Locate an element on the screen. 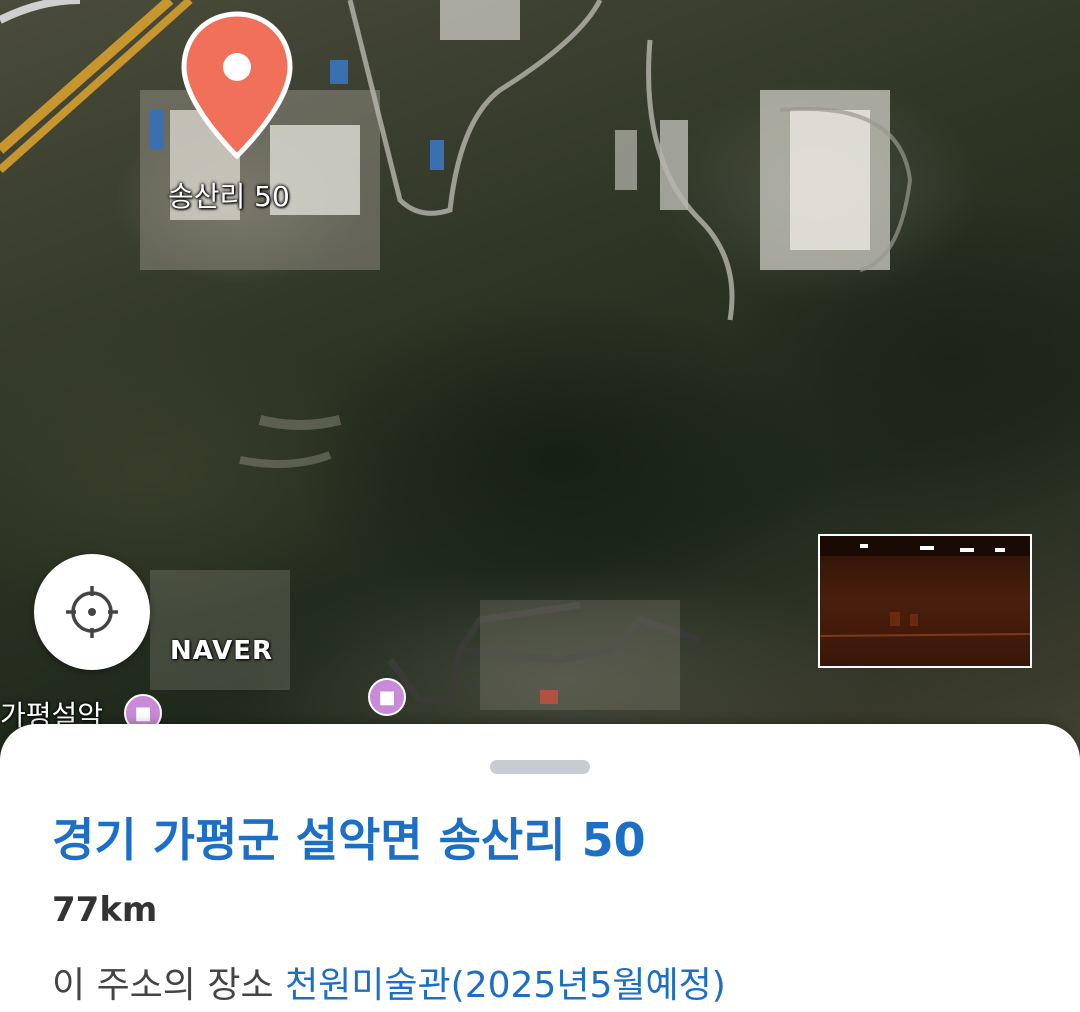 This screenshot has width=1080, height=1012. map-pin-icon is located at coordinates (237, 85).